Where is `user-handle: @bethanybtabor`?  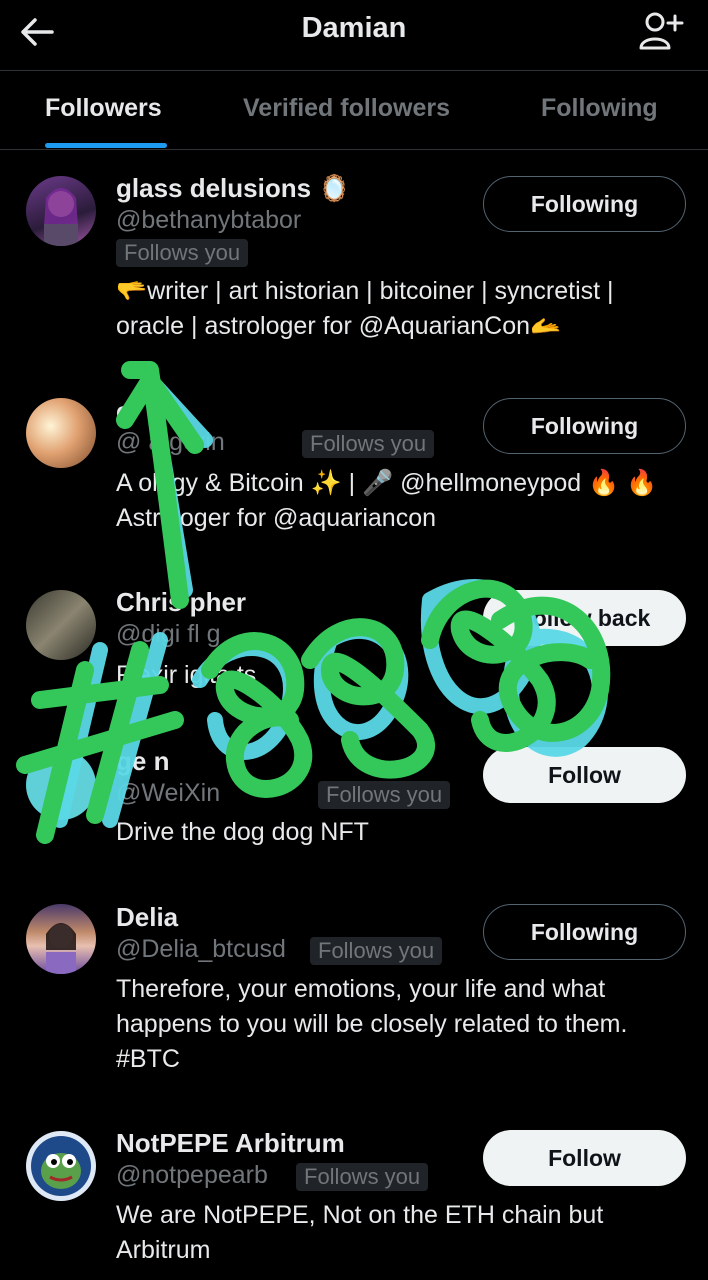
user-handle: @bethanybtabor is located at coordinates (209, 220).